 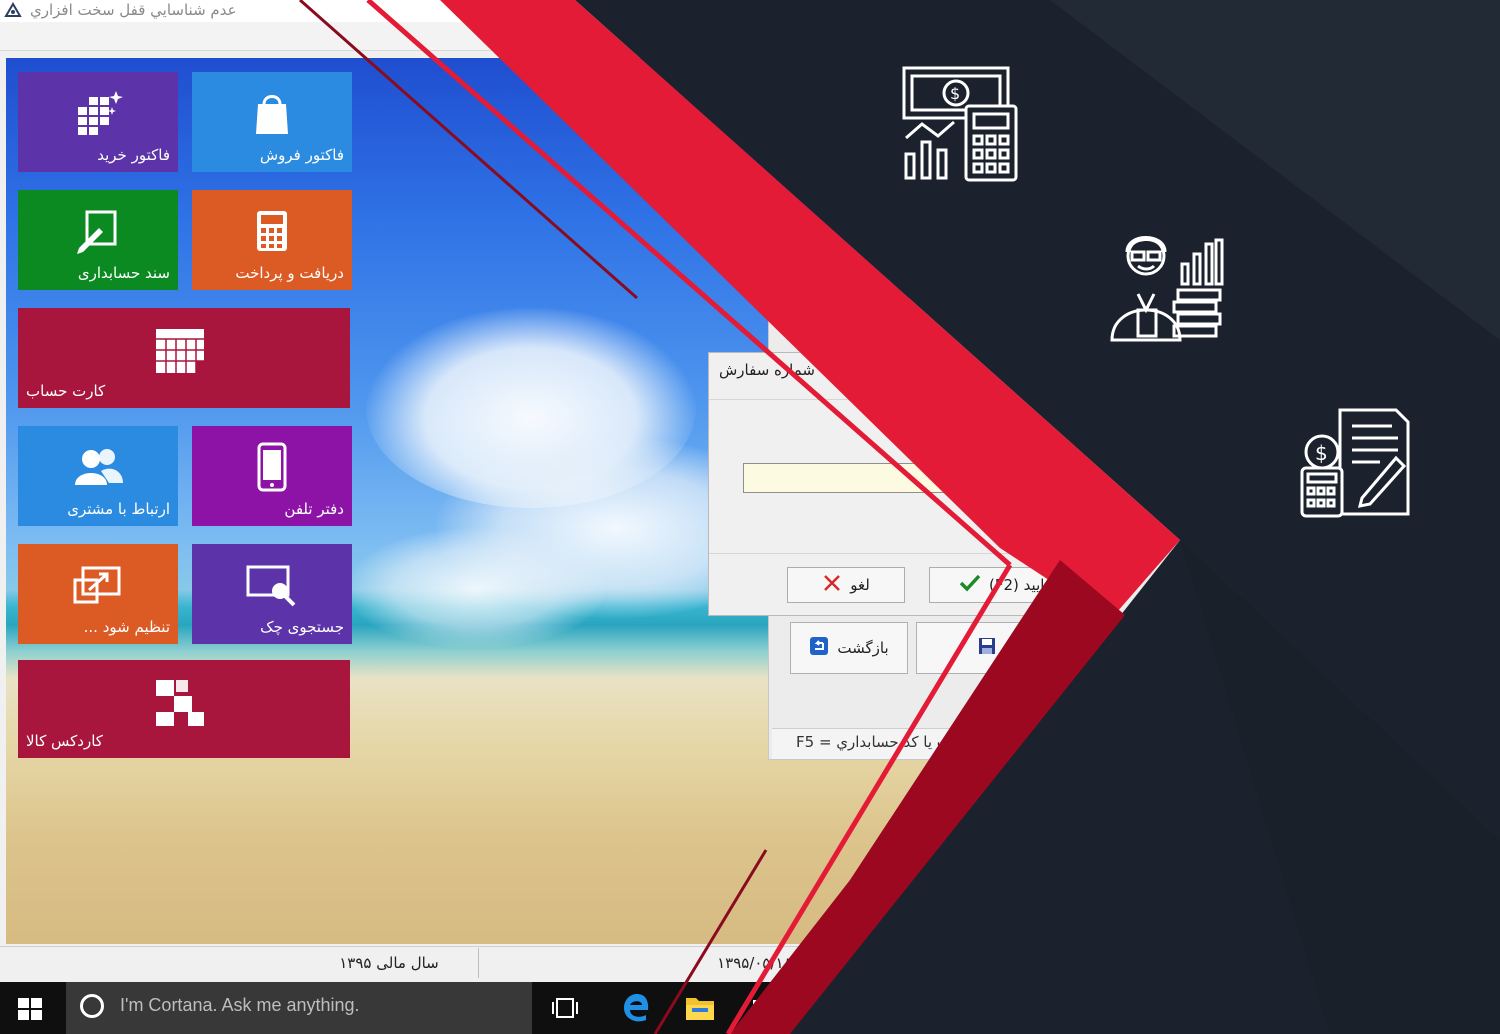 What do you see at coordinates (970, 585) in the screenshot?
I see `checkmark-icon` at bounding box center [970, 585].